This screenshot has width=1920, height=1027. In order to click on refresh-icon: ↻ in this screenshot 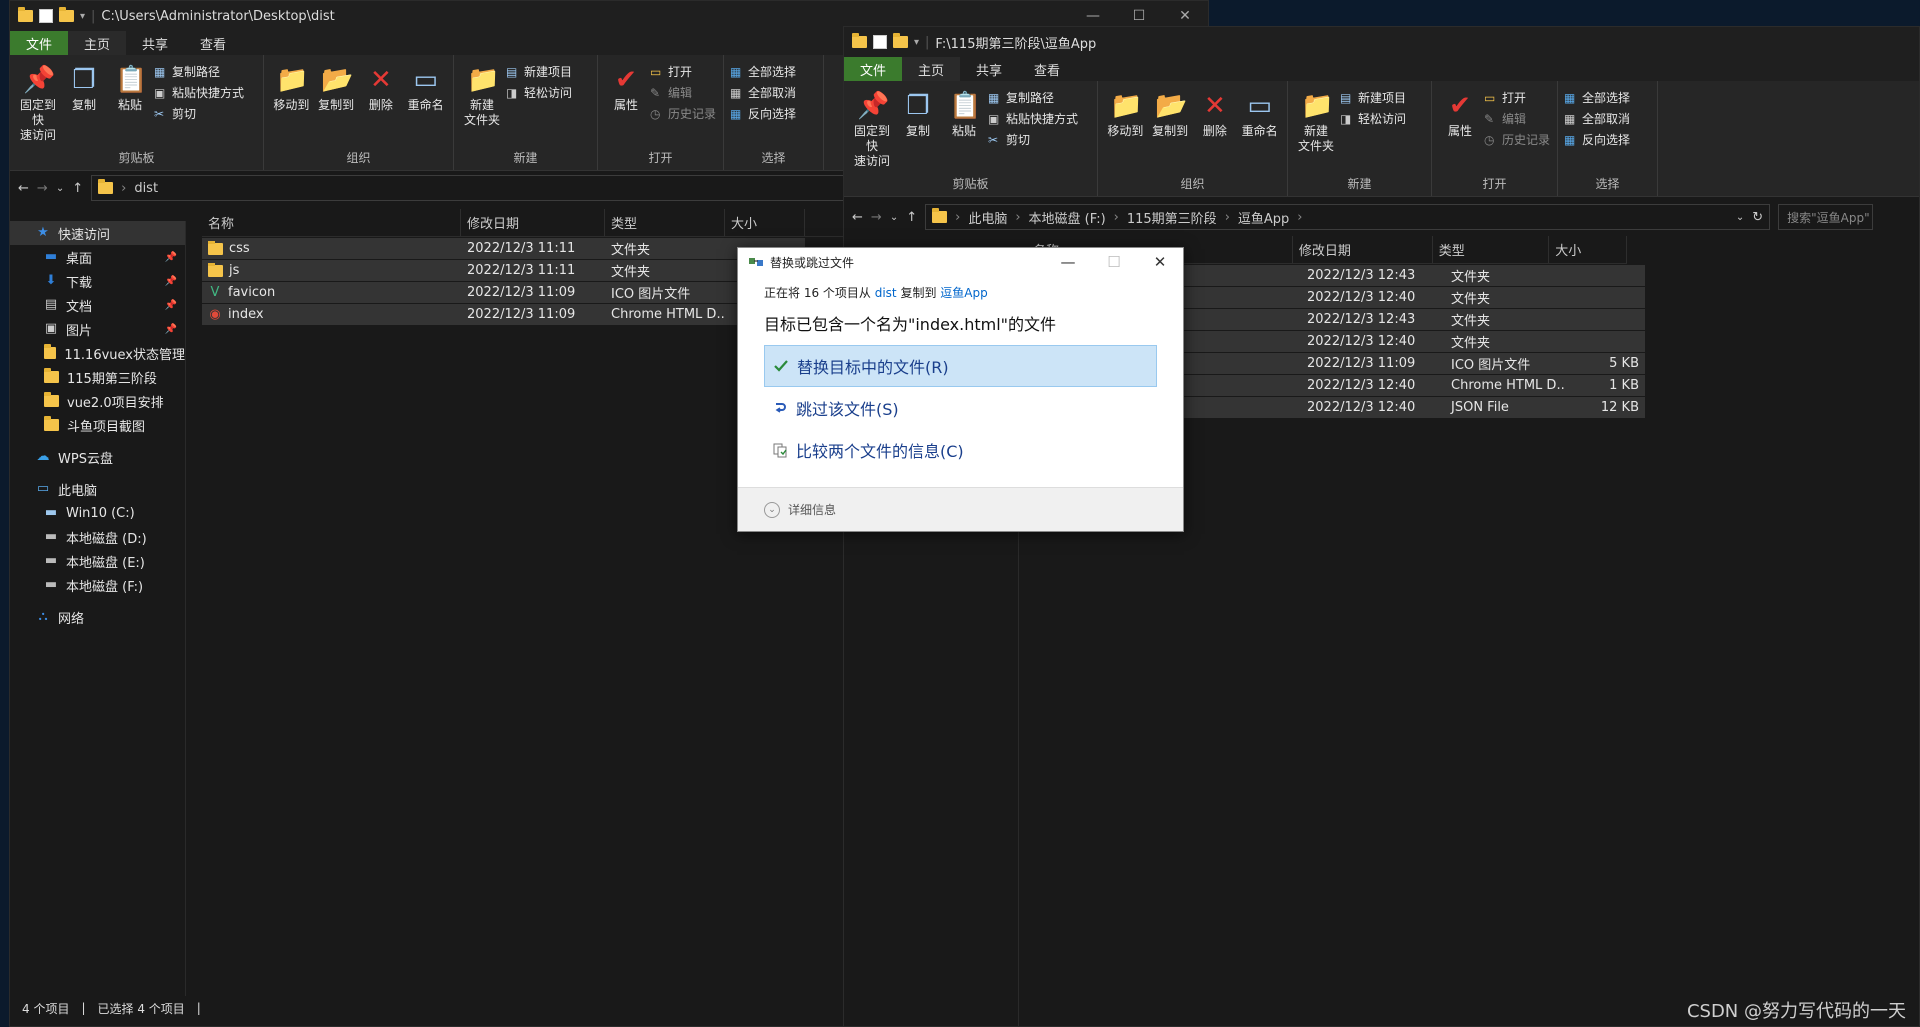, I will do `click(1757, 217)`.